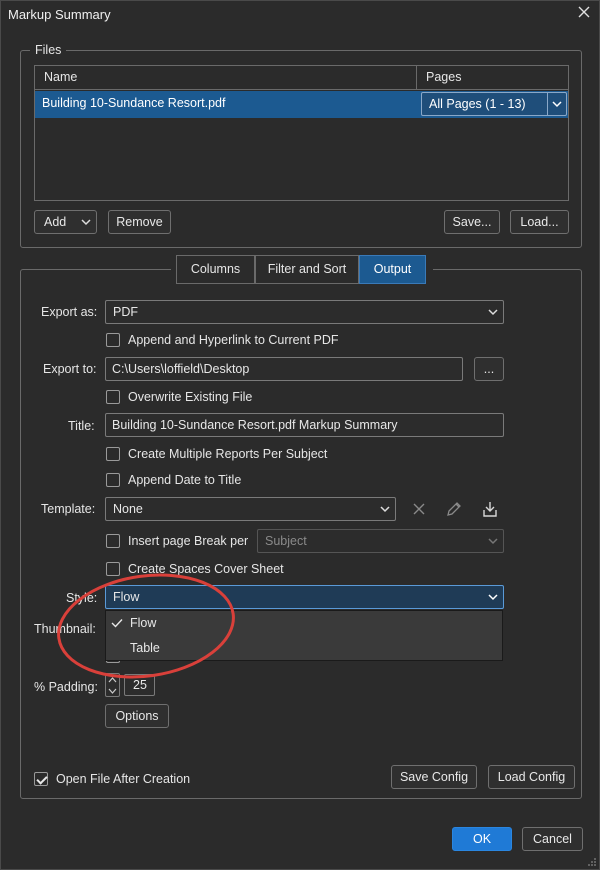 This screenshot has height=870, width=600. What do you see at coordinates (304, 312) in the screenshot?
I see `export-as-select: PDF` at bounding box center [304, 312].